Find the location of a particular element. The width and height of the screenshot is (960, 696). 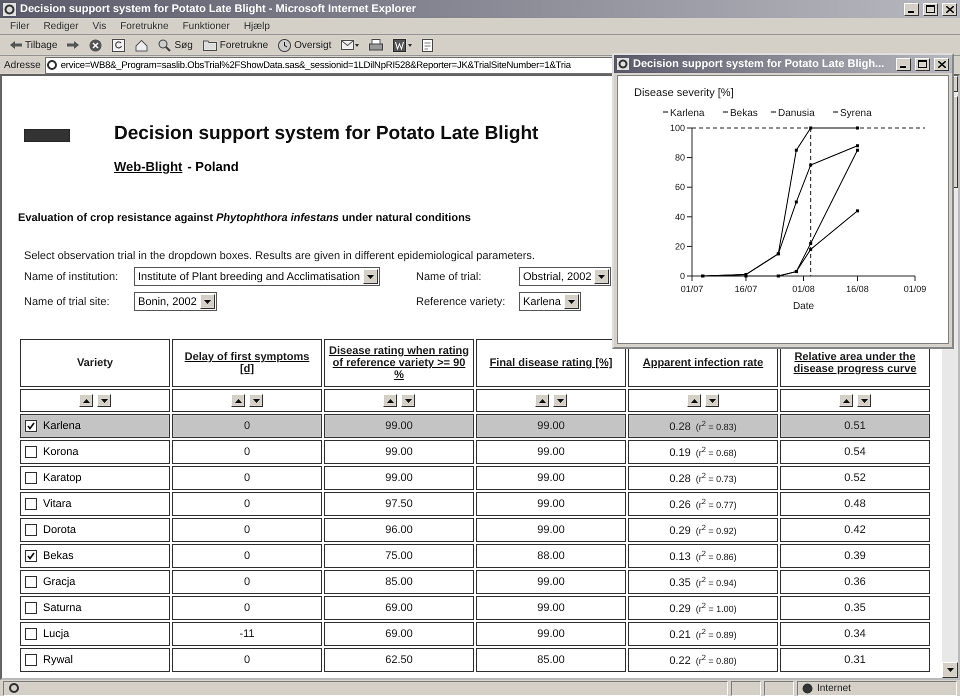

table-cell: 0.51 is located at coordinates (855, 426).